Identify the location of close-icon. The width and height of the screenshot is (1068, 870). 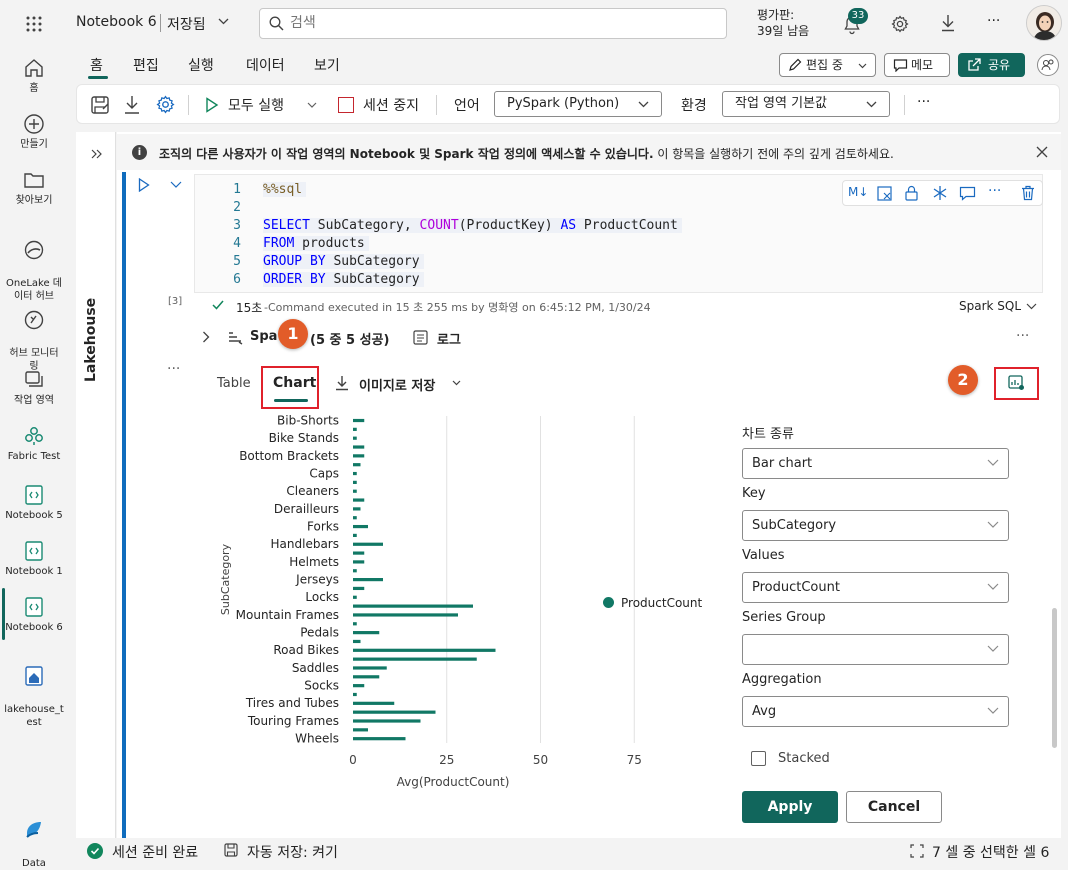
(1042, 152).